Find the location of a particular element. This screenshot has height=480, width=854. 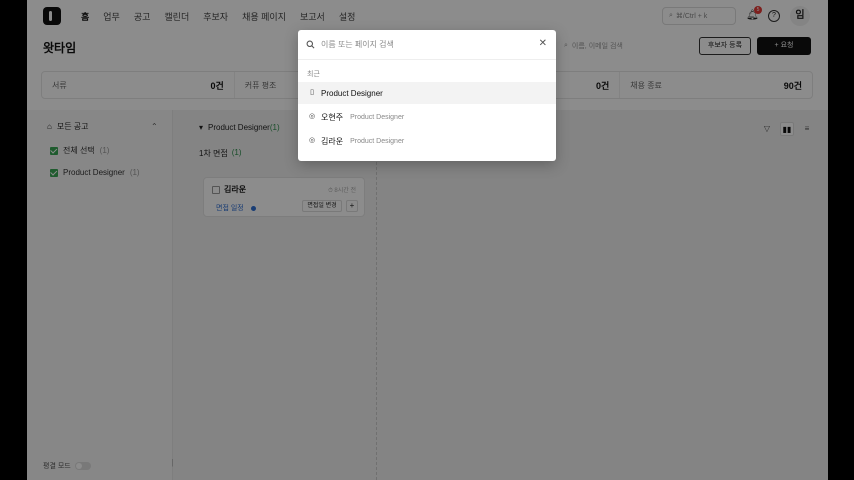

palette-result: ▯ Product Designer is located at coordinates (427, 93).